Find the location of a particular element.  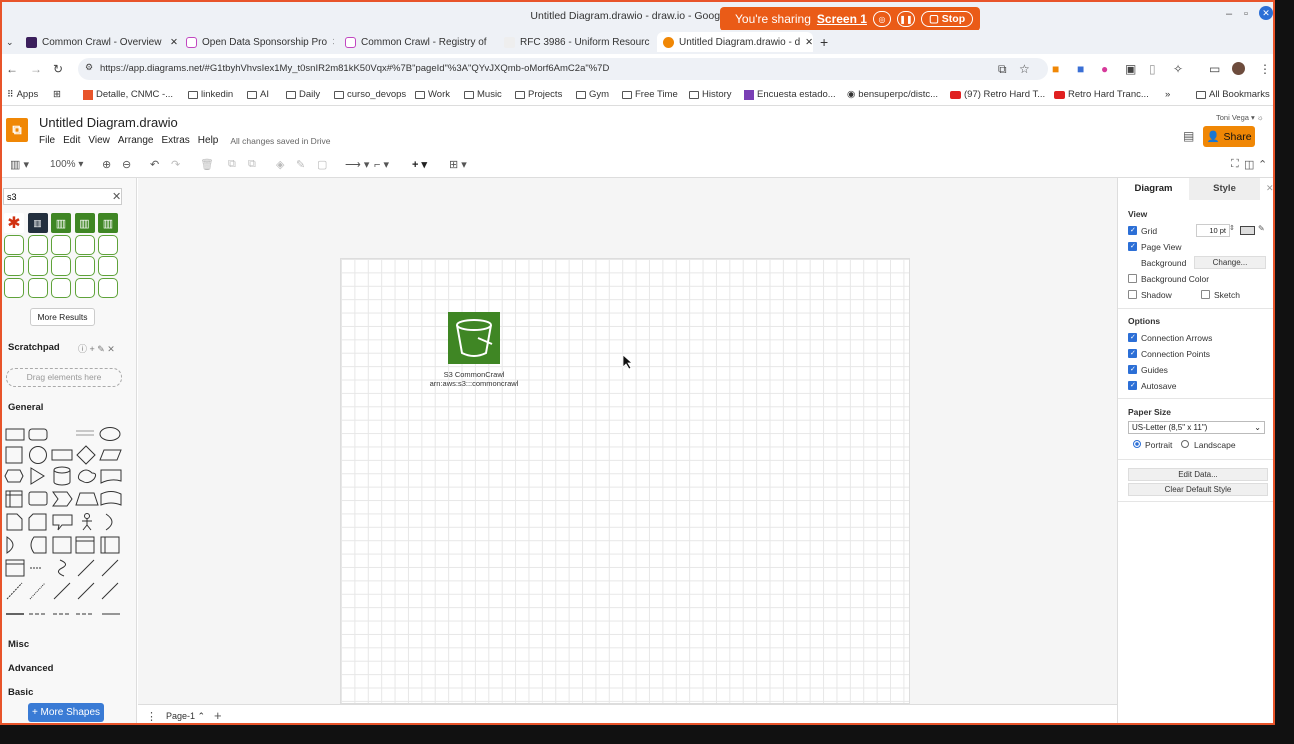

menu-edit: Edit is located at coordinates (71, 140).